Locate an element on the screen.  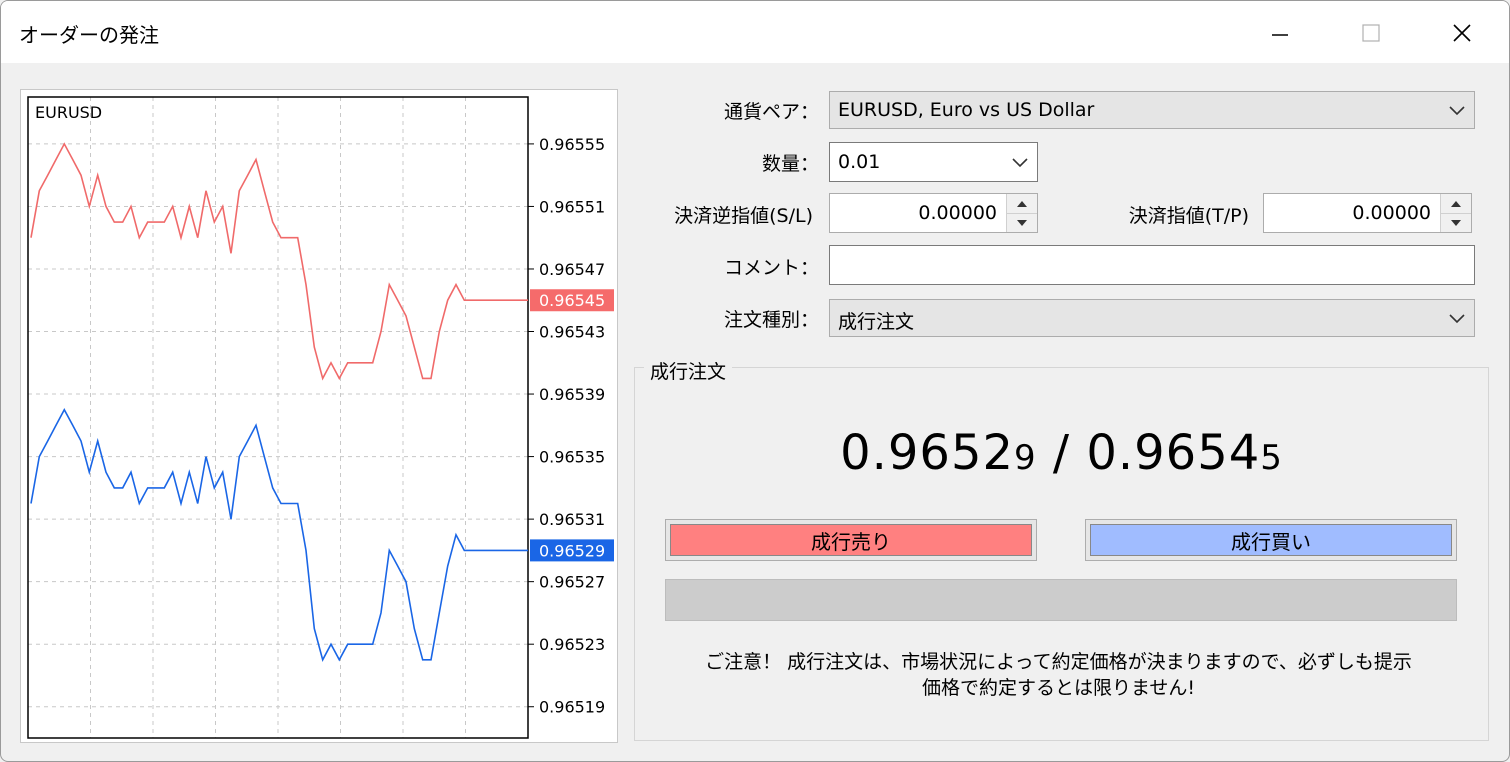
comment-input is located at coordinates (1152, 265).